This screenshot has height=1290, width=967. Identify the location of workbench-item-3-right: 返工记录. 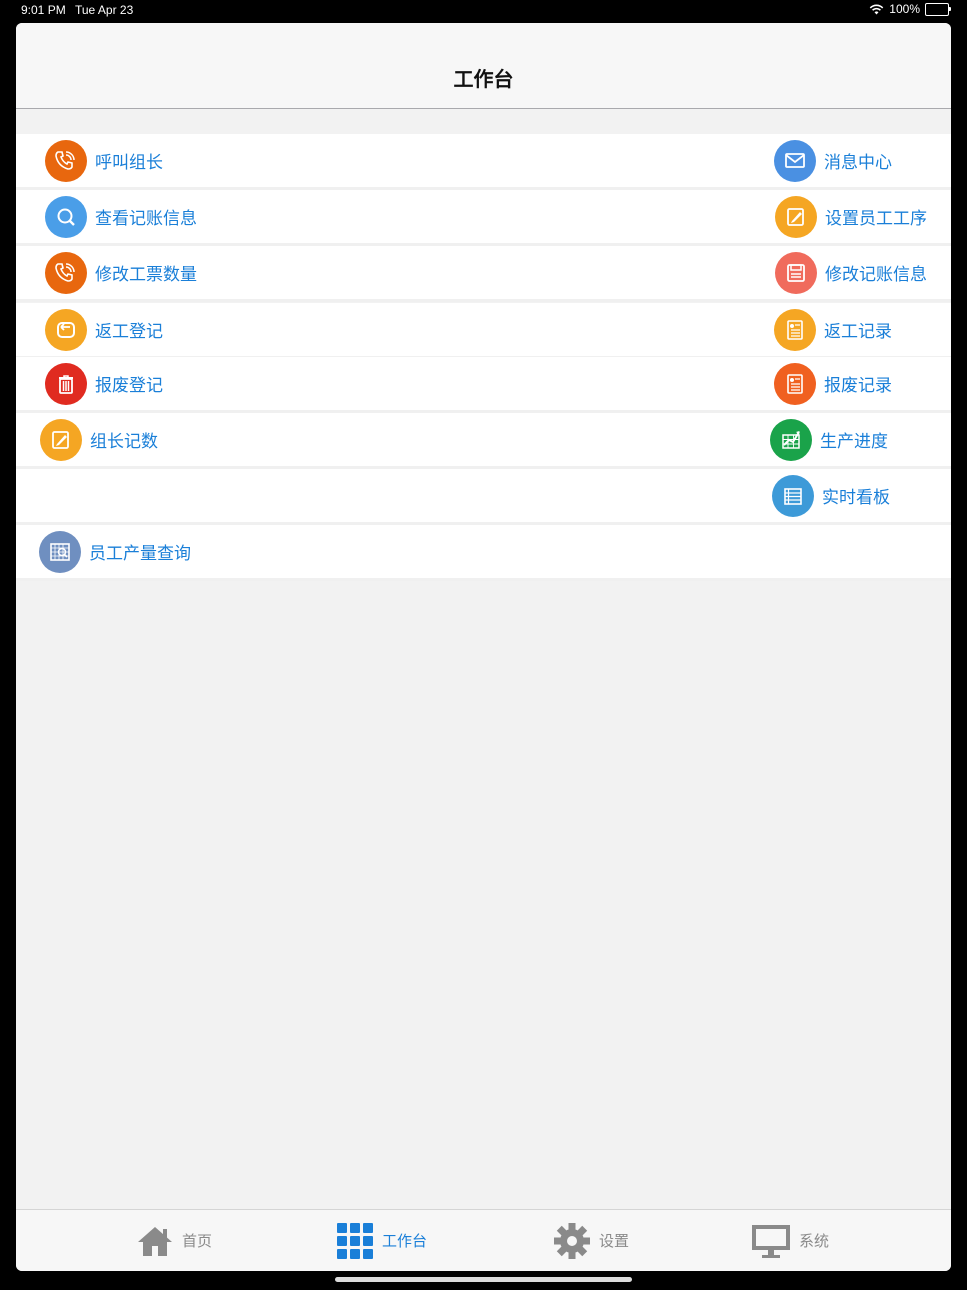
(833, 329).